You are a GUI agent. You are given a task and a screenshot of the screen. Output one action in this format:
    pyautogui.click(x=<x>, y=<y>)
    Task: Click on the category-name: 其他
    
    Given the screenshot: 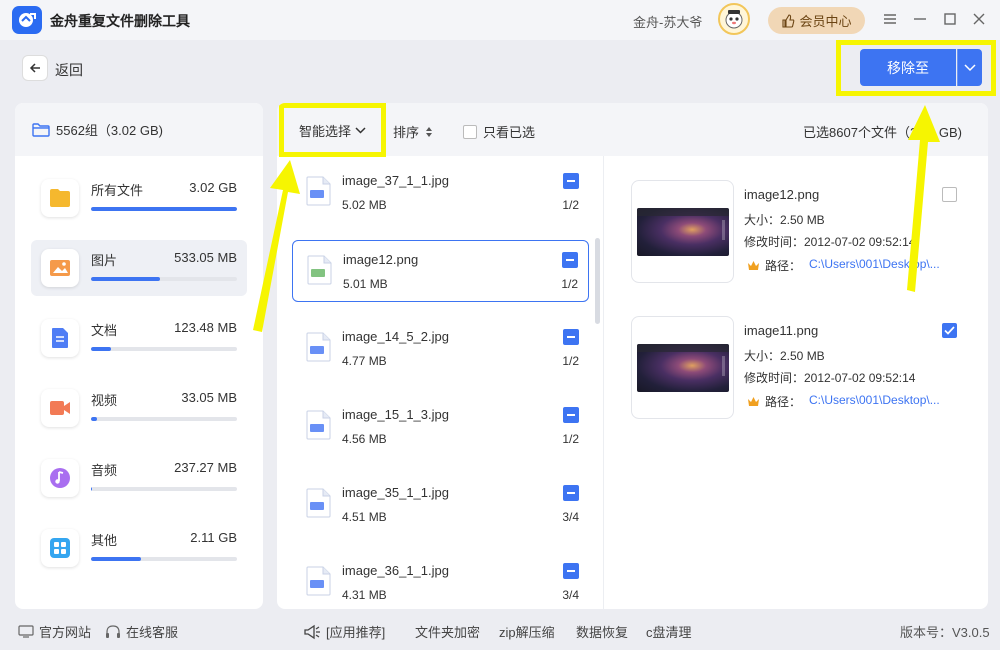 What is the action you would take?
    pyautogui.click(x=104, y=540)
    